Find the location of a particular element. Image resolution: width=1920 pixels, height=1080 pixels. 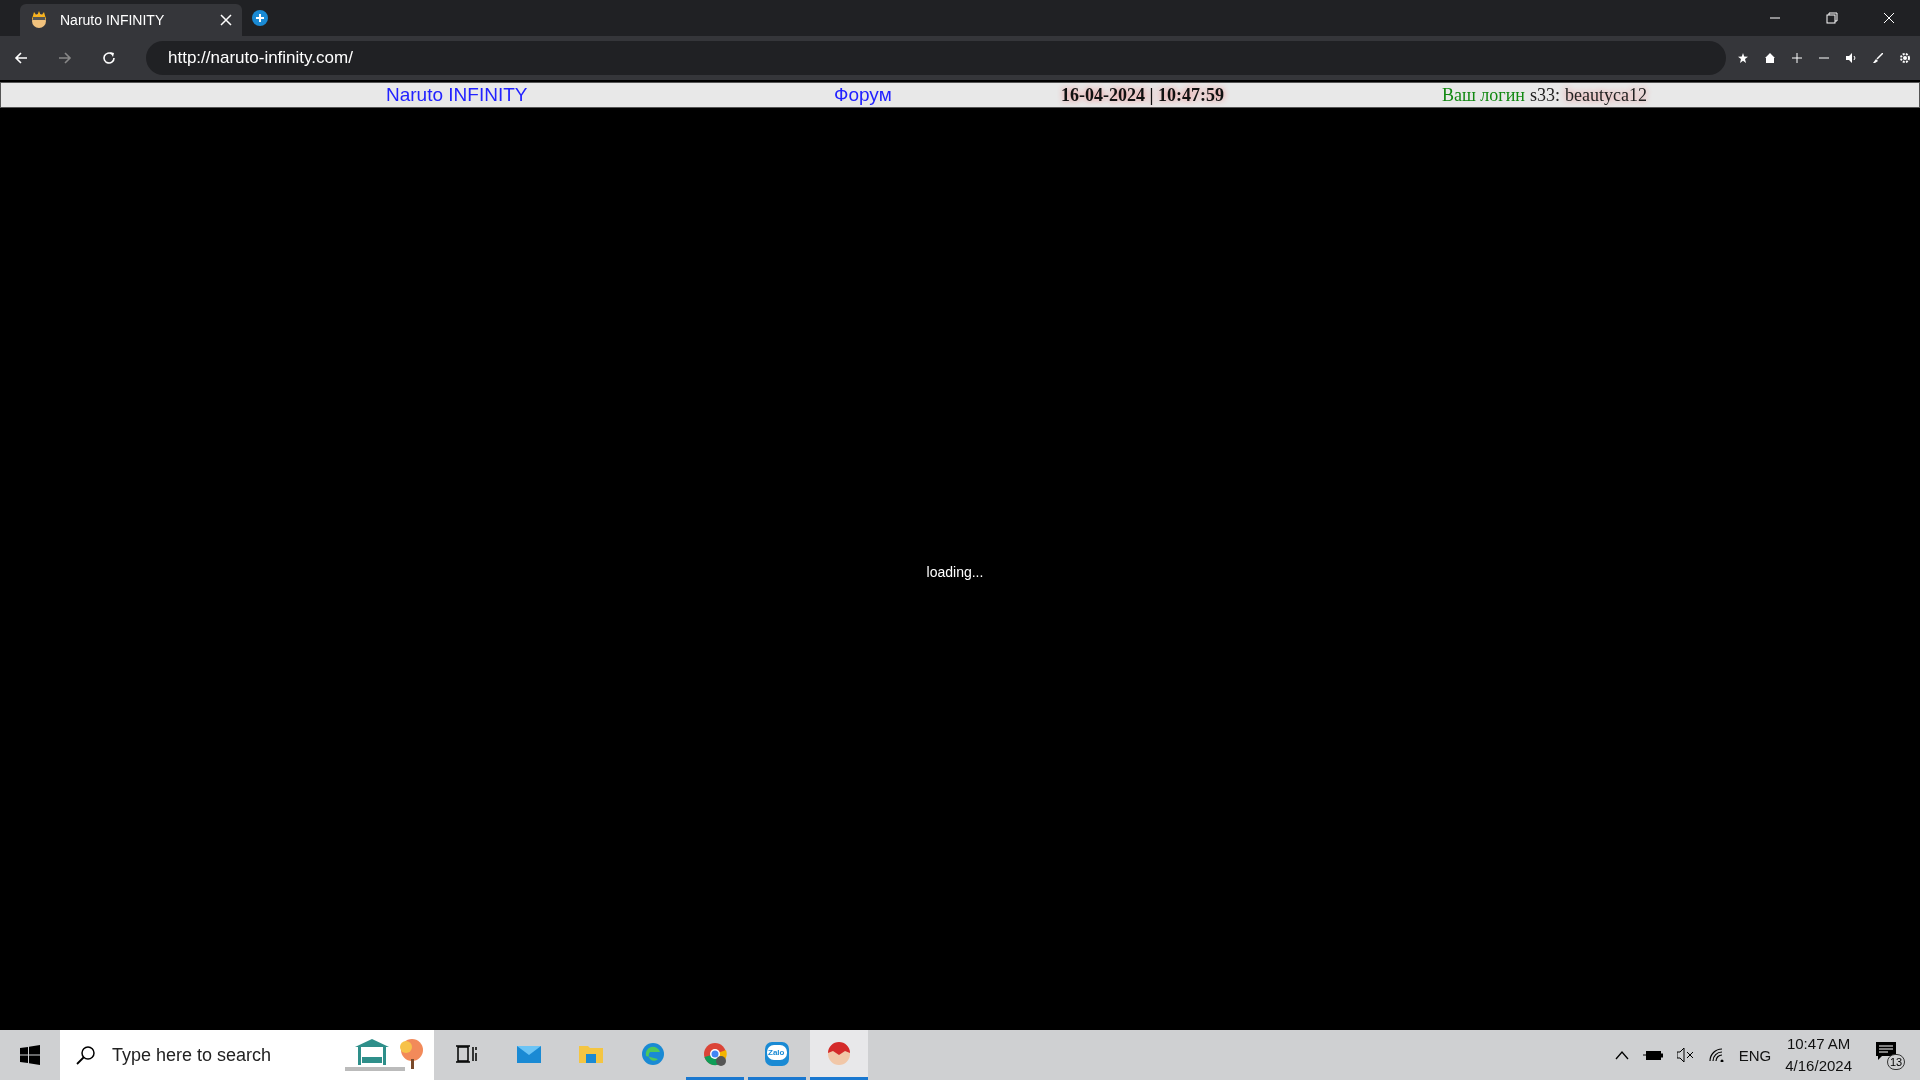

app-label: Zalo is located at coordinates (776, 1052).